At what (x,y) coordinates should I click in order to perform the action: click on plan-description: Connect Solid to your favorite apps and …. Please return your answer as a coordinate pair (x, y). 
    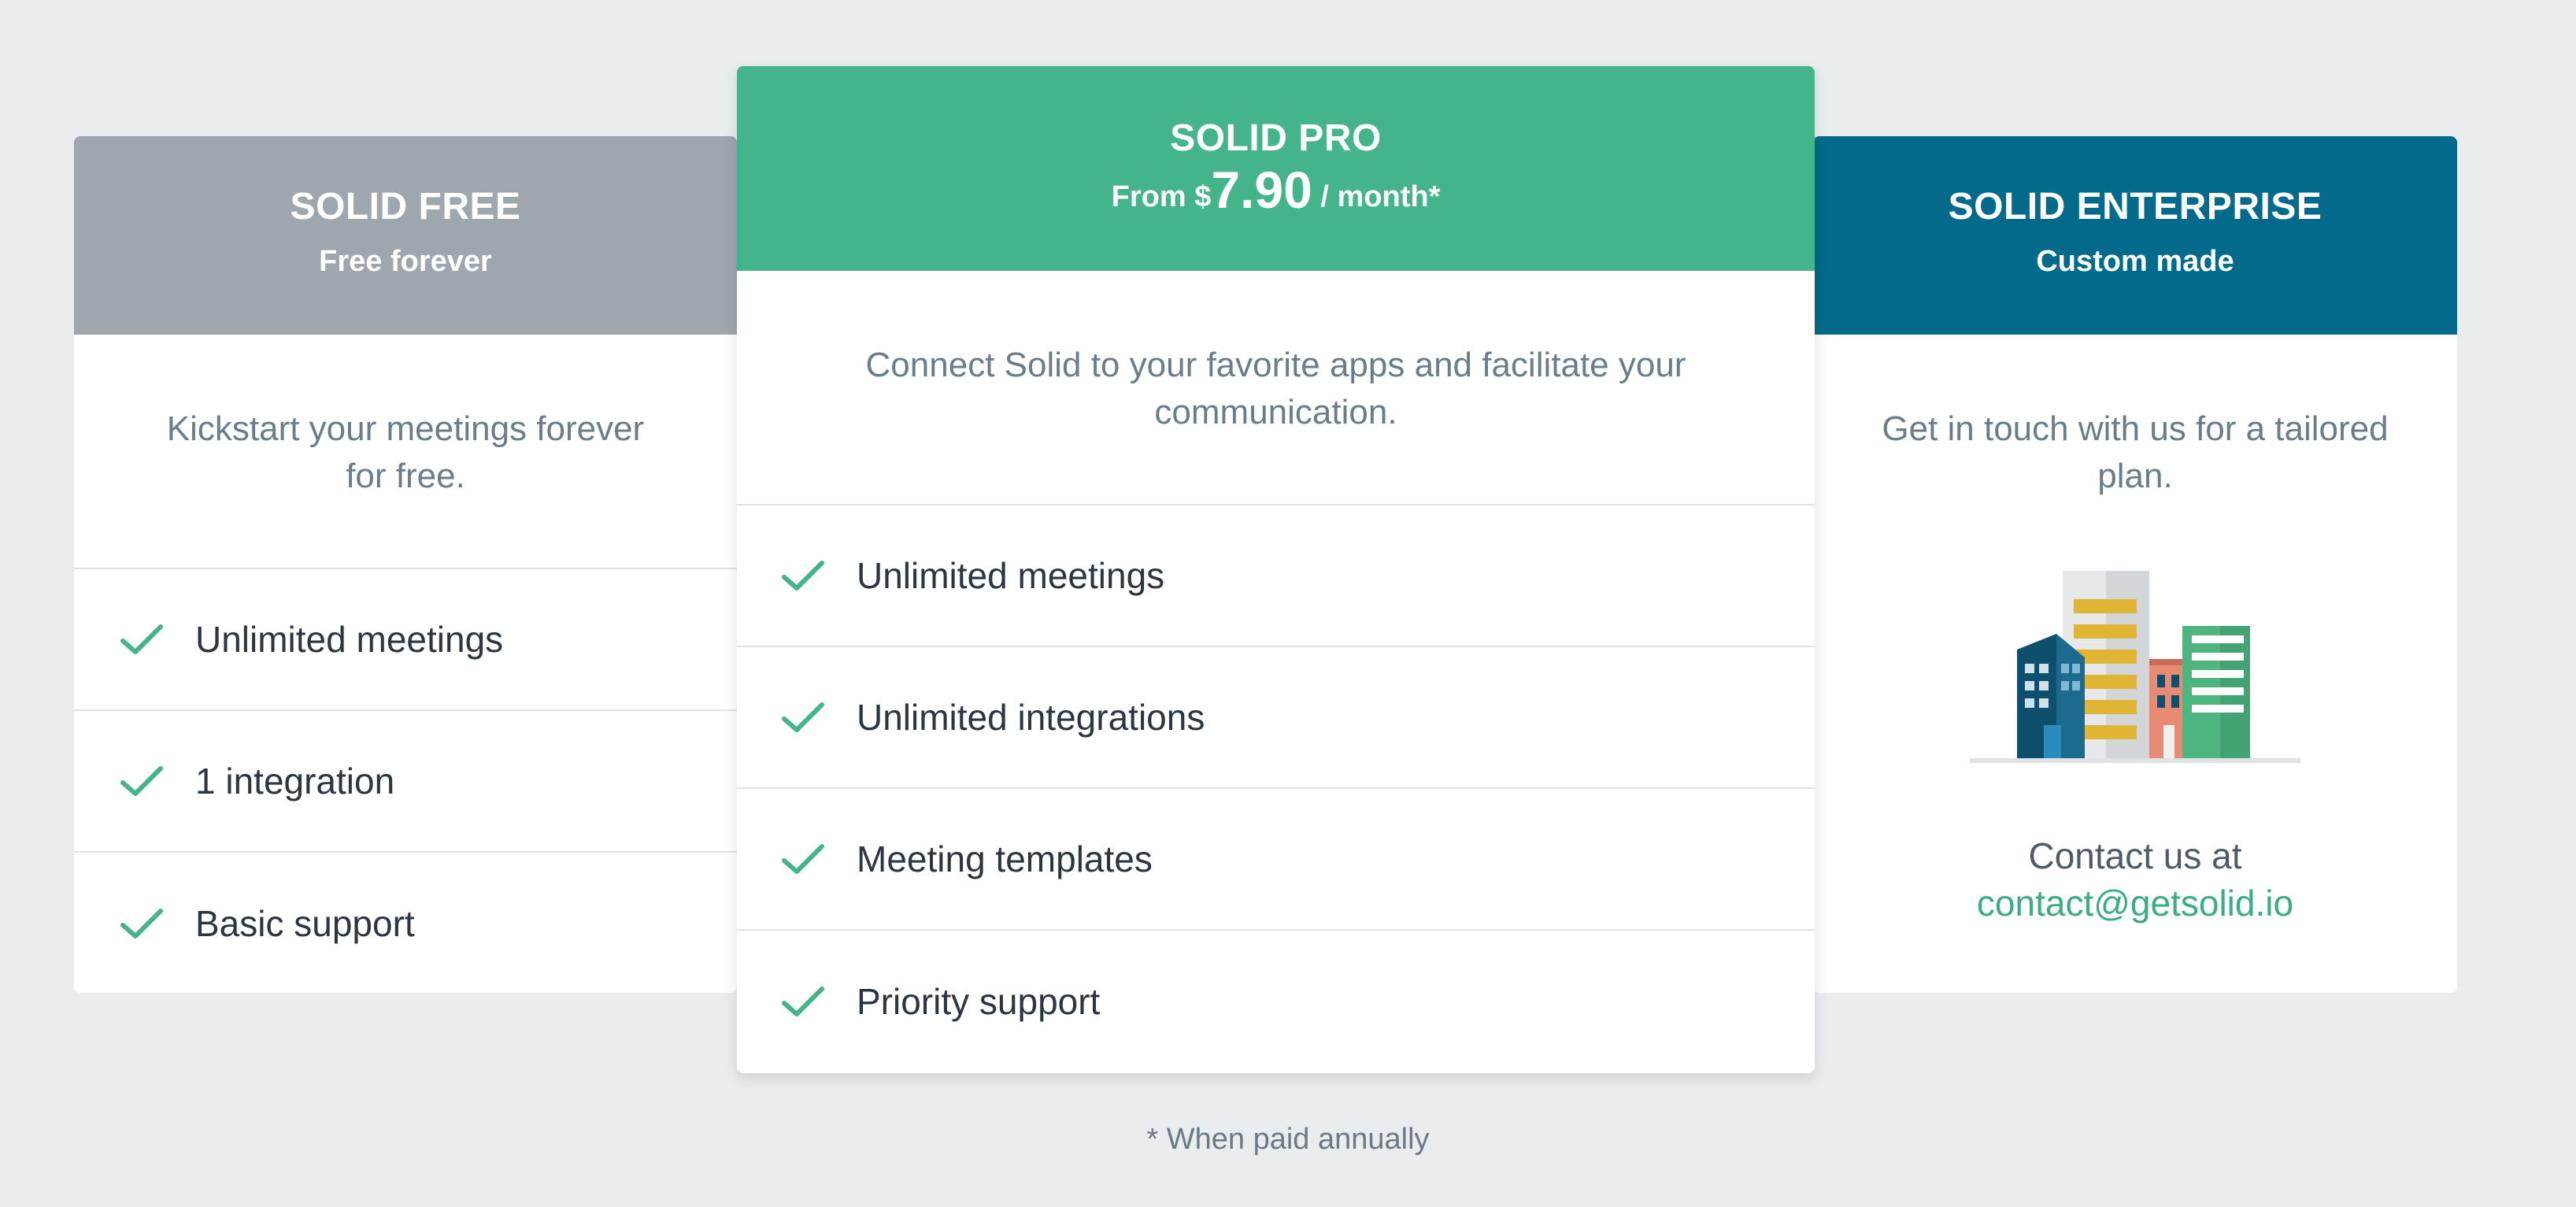
    Looking at the image, I should click on (1276, 388).